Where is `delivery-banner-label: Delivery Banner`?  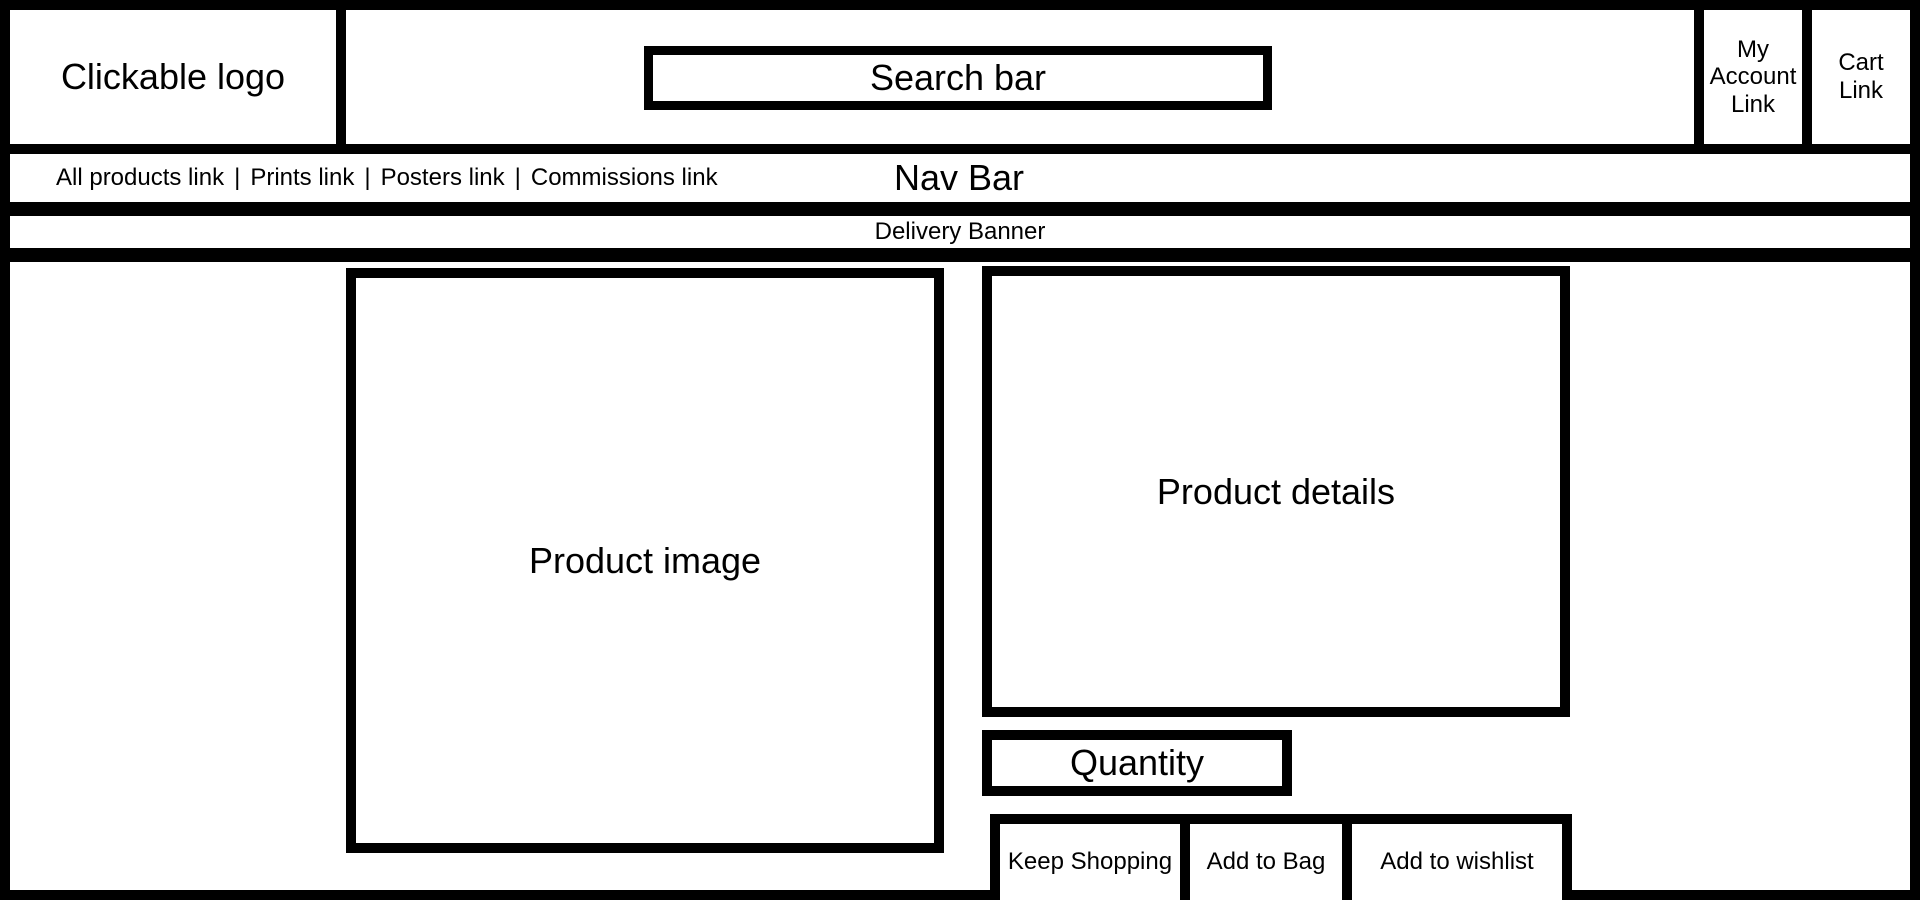 delivery-banner-label: Delivery Banner is located at coordinates (960, 232).